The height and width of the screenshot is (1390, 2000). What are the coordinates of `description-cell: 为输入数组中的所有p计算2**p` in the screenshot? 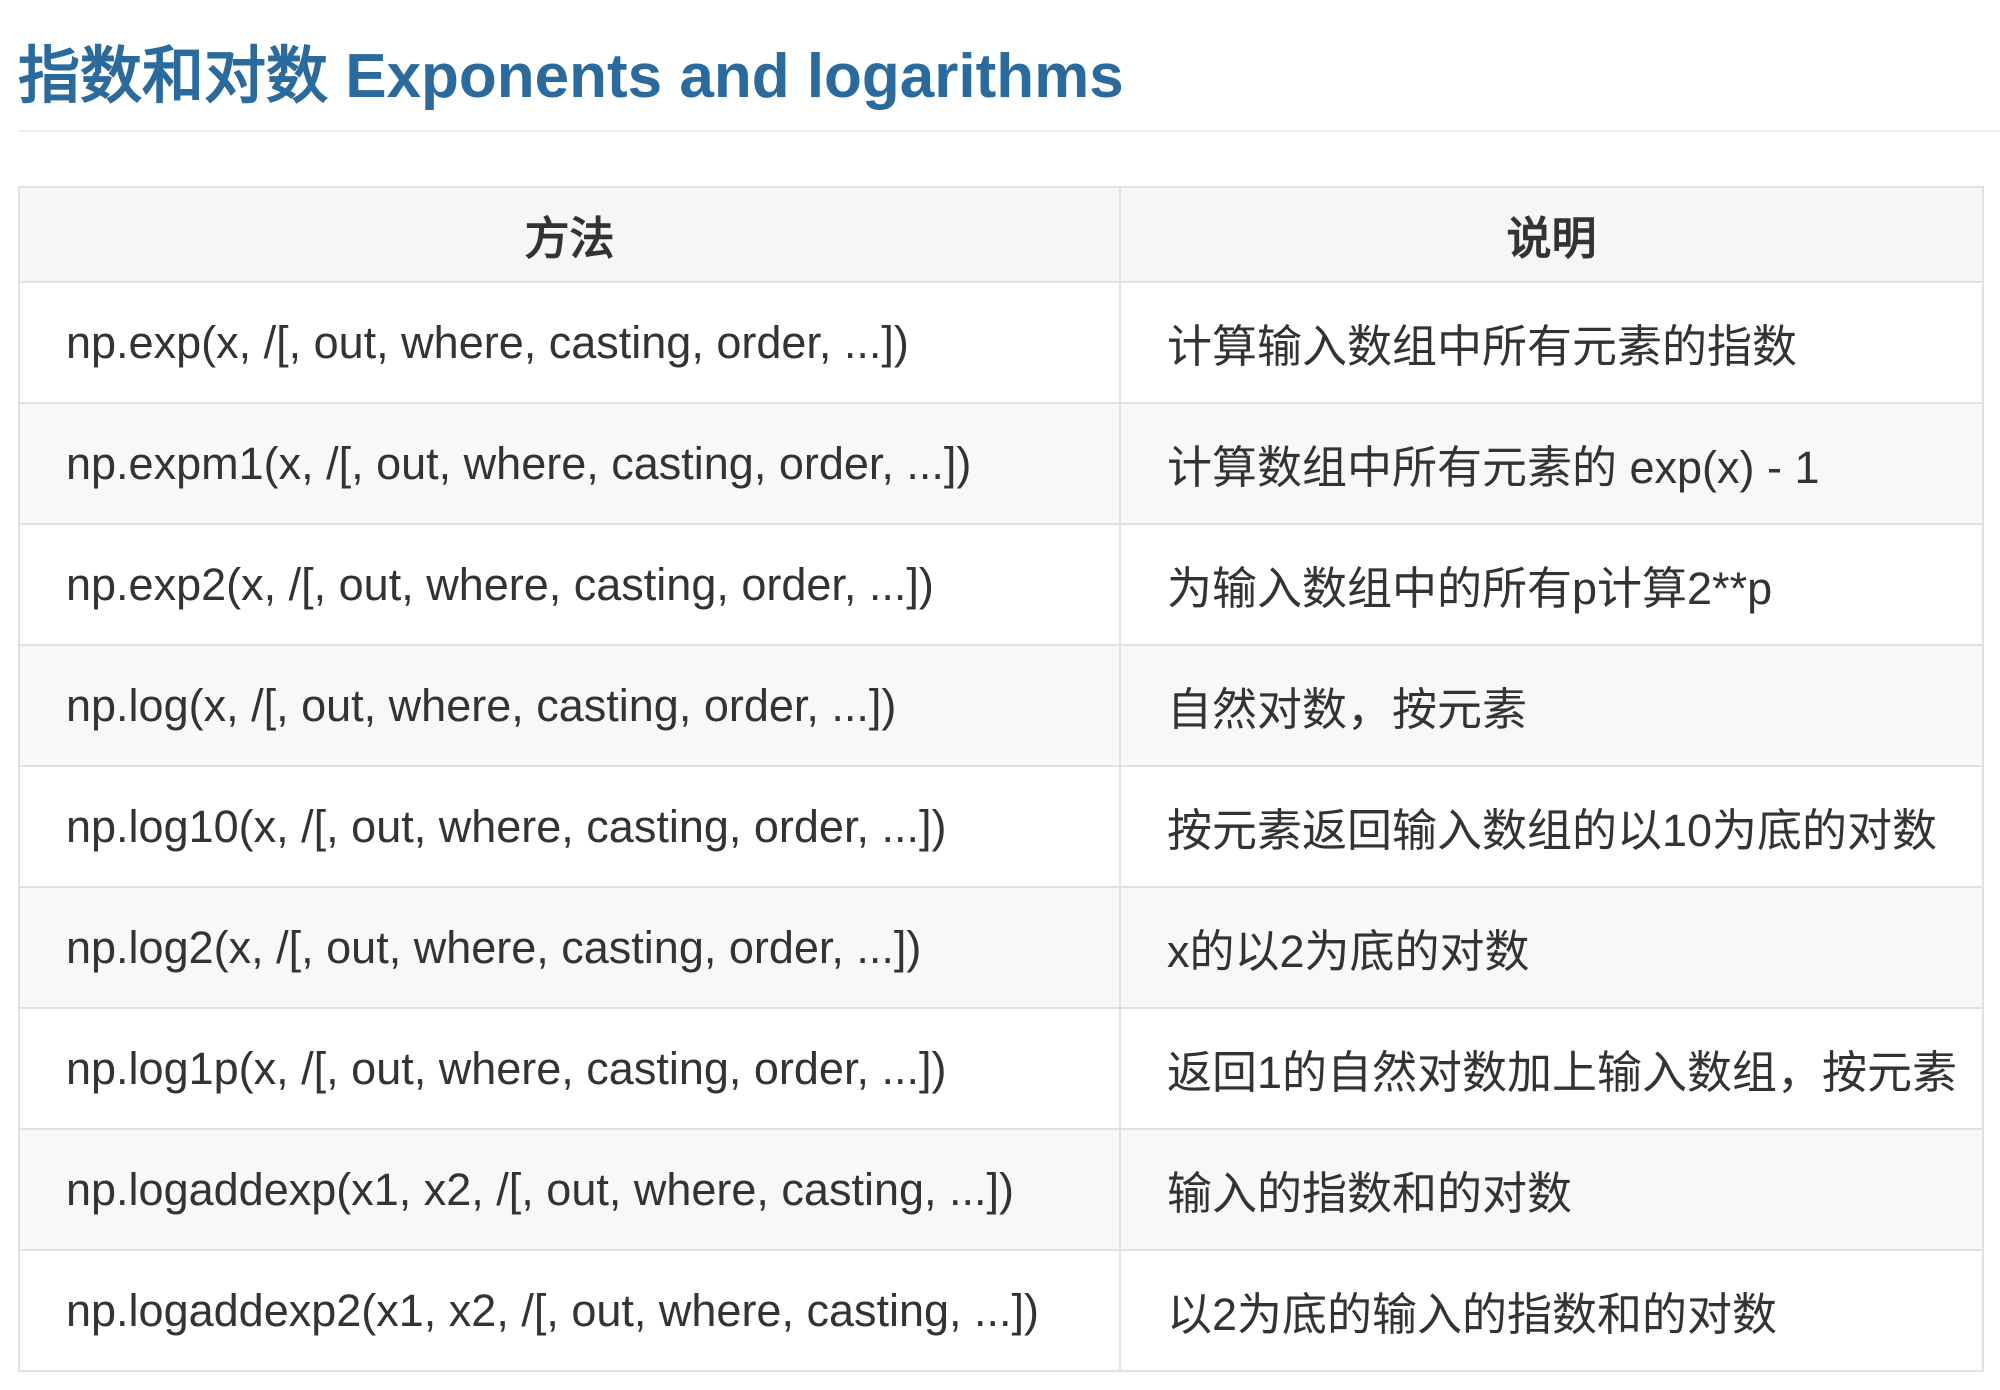 It's located at (1551, 584).